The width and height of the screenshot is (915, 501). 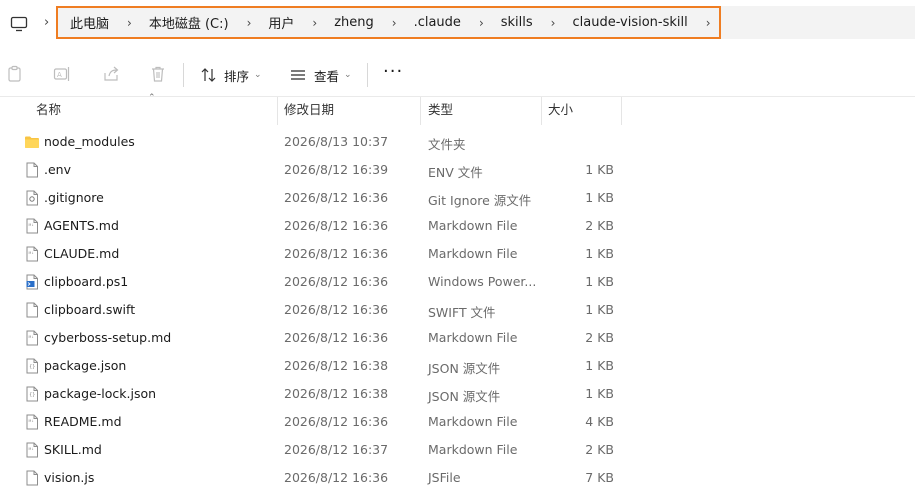 I want to click on file-type: Git Ignore 源文件, so click(x=480, y=200).